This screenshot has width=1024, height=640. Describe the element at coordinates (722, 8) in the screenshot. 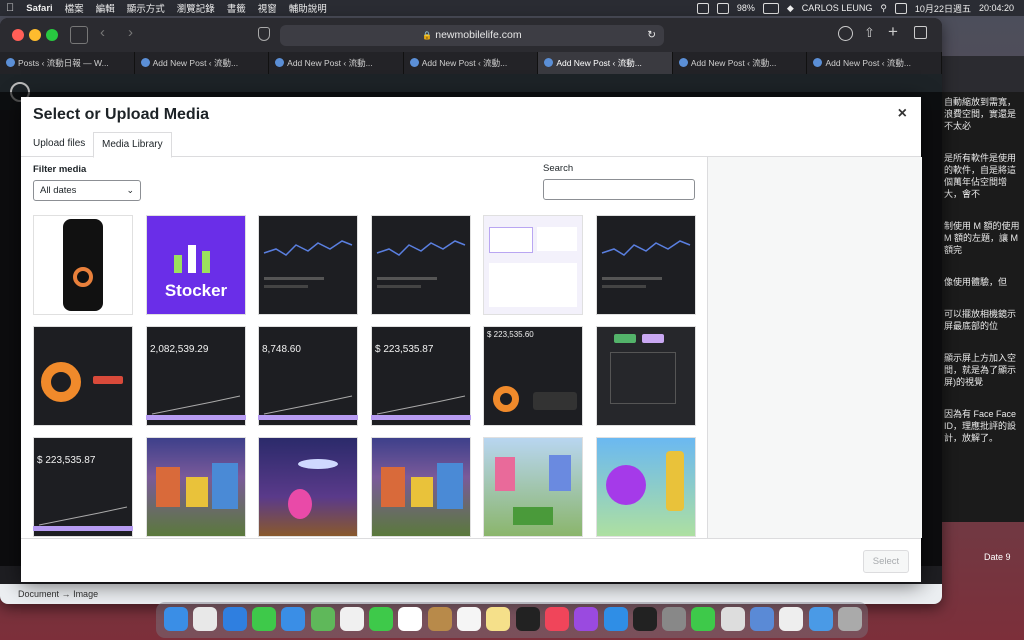

I see `evernote-icon` at that location.